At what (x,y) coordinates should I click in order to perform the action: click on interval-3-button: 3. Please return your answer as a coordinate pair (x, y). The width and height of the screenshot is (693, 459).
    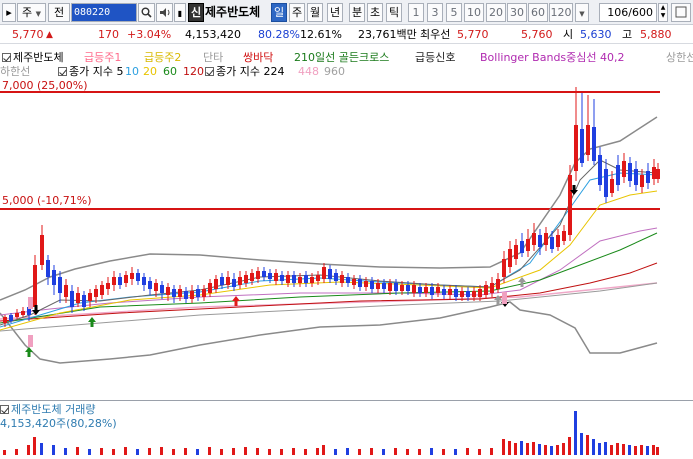
    Looking at the image, I should click on (435, 12).